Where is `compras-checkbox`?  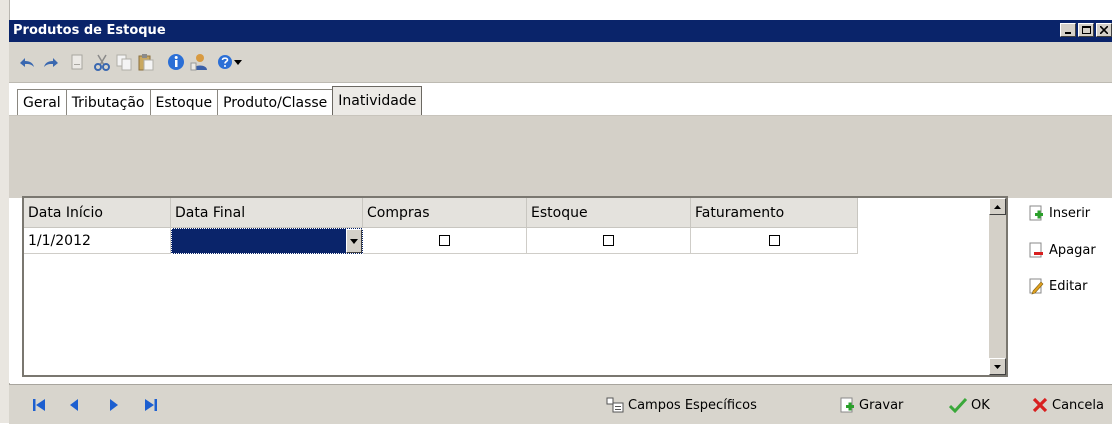 compras-checkbox is located at coordinates (444, 240).